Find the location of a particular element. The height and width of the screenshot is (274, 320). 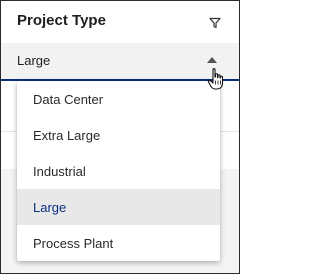

filter-button is located at coordinates (215, 23).